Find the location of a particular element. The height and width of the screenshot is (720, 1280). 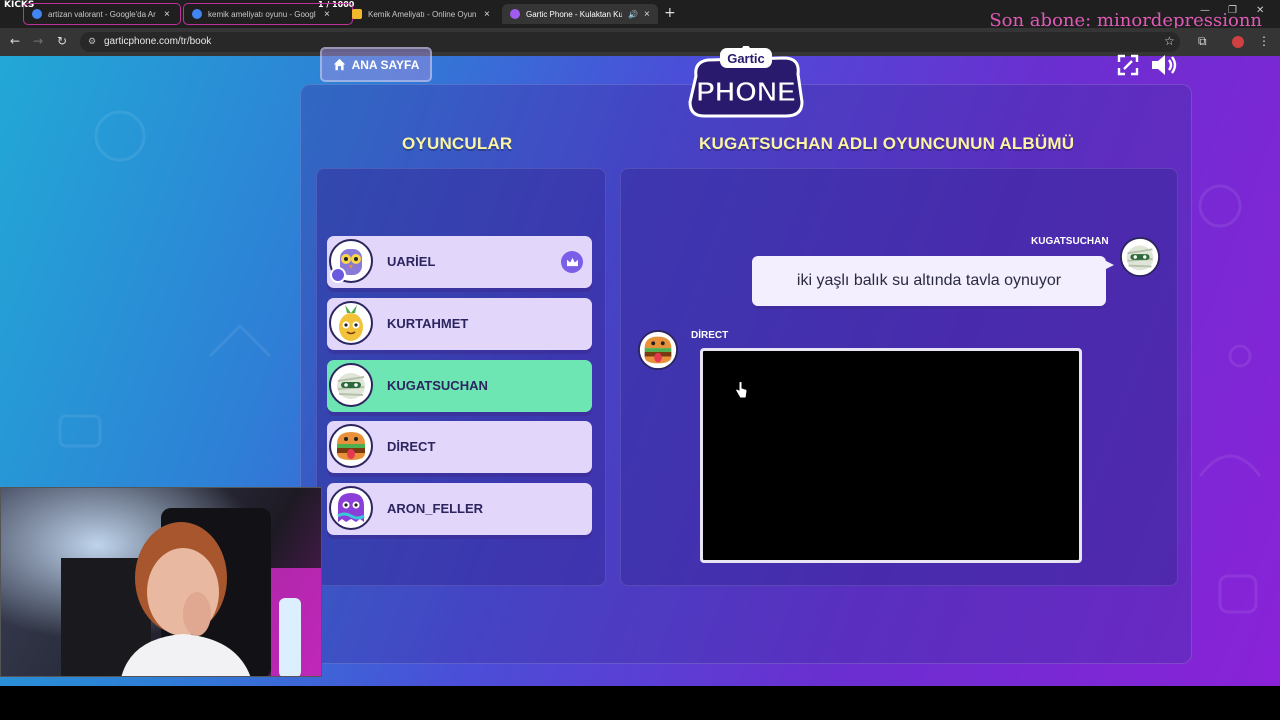

player-name: KUGATSUCHAN is located at coordinates (437, 385).